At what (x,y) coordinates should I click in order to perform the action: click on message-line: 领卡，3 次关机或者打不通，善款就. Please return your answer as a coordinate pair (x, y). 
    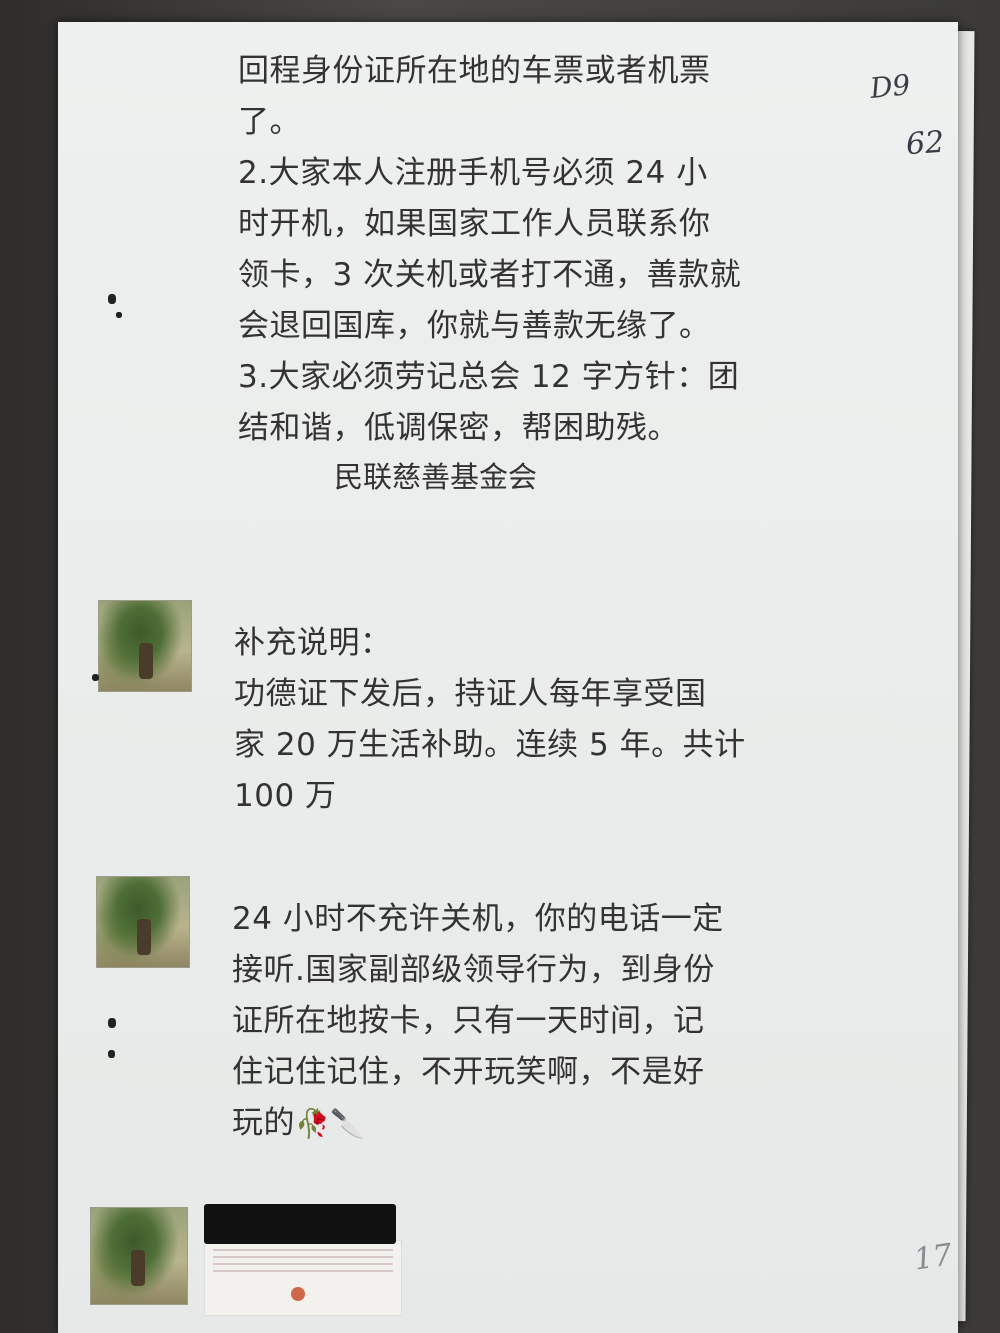
    Looking at the image, I should click on (490, 275).